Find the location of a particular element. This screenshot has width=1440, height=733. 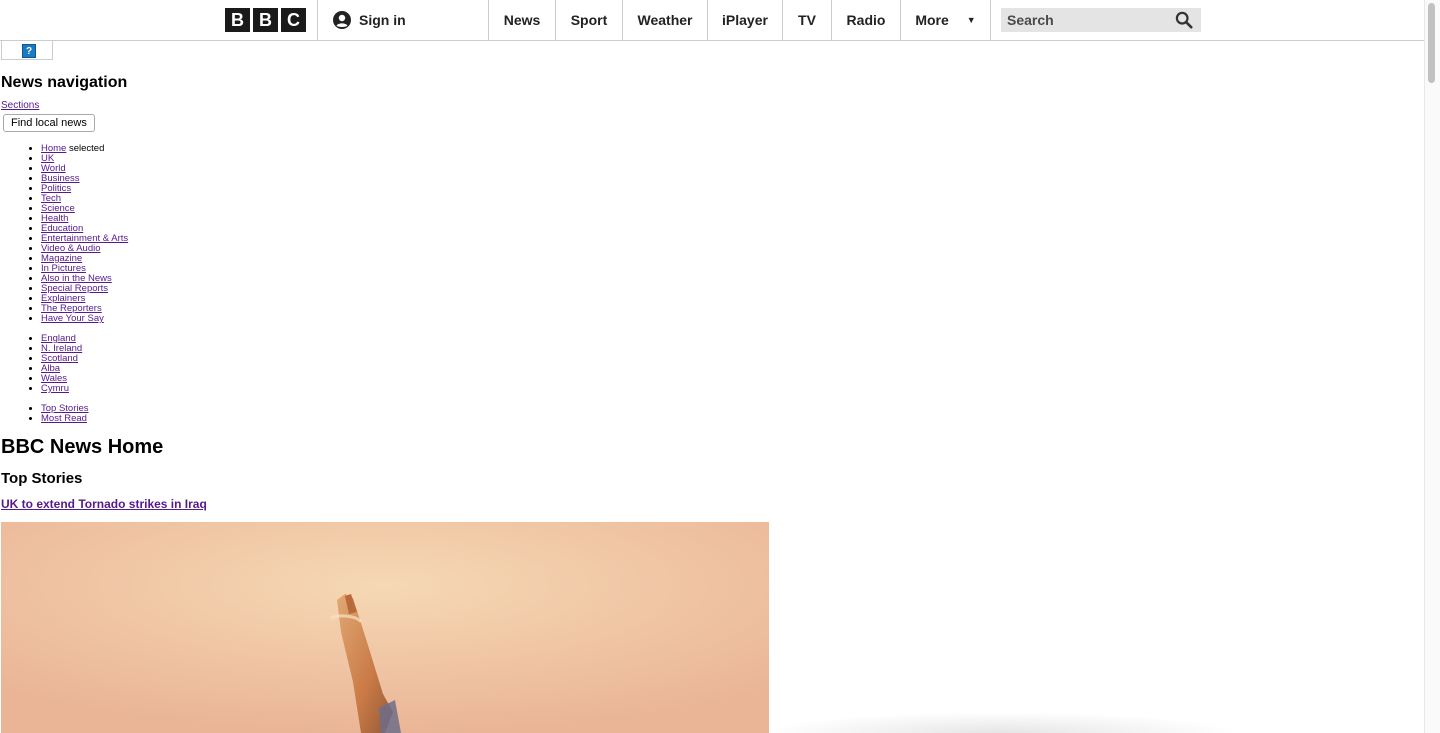

search-icon is located at coordinates (1184, 20).